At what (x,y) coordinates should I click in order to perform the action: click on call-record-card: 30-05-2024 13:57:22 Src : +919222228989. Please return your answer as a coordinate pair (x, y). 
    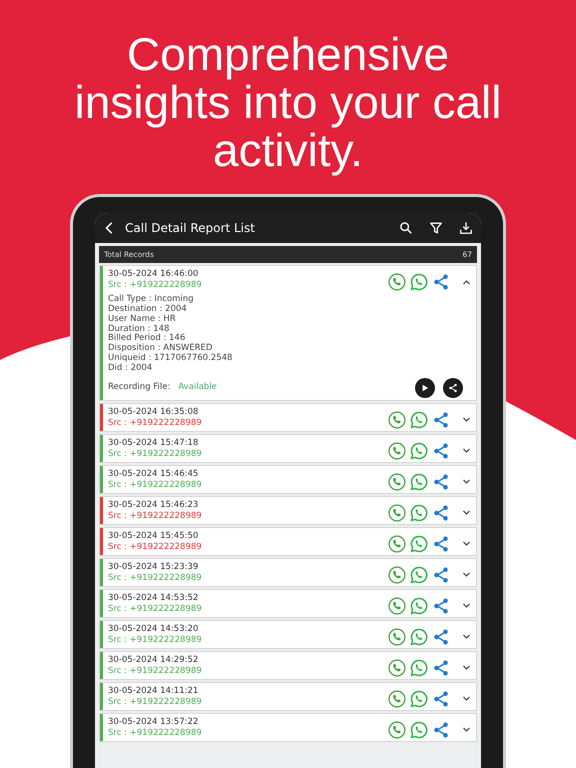
    Looking at the image, I should click on (288, 727).